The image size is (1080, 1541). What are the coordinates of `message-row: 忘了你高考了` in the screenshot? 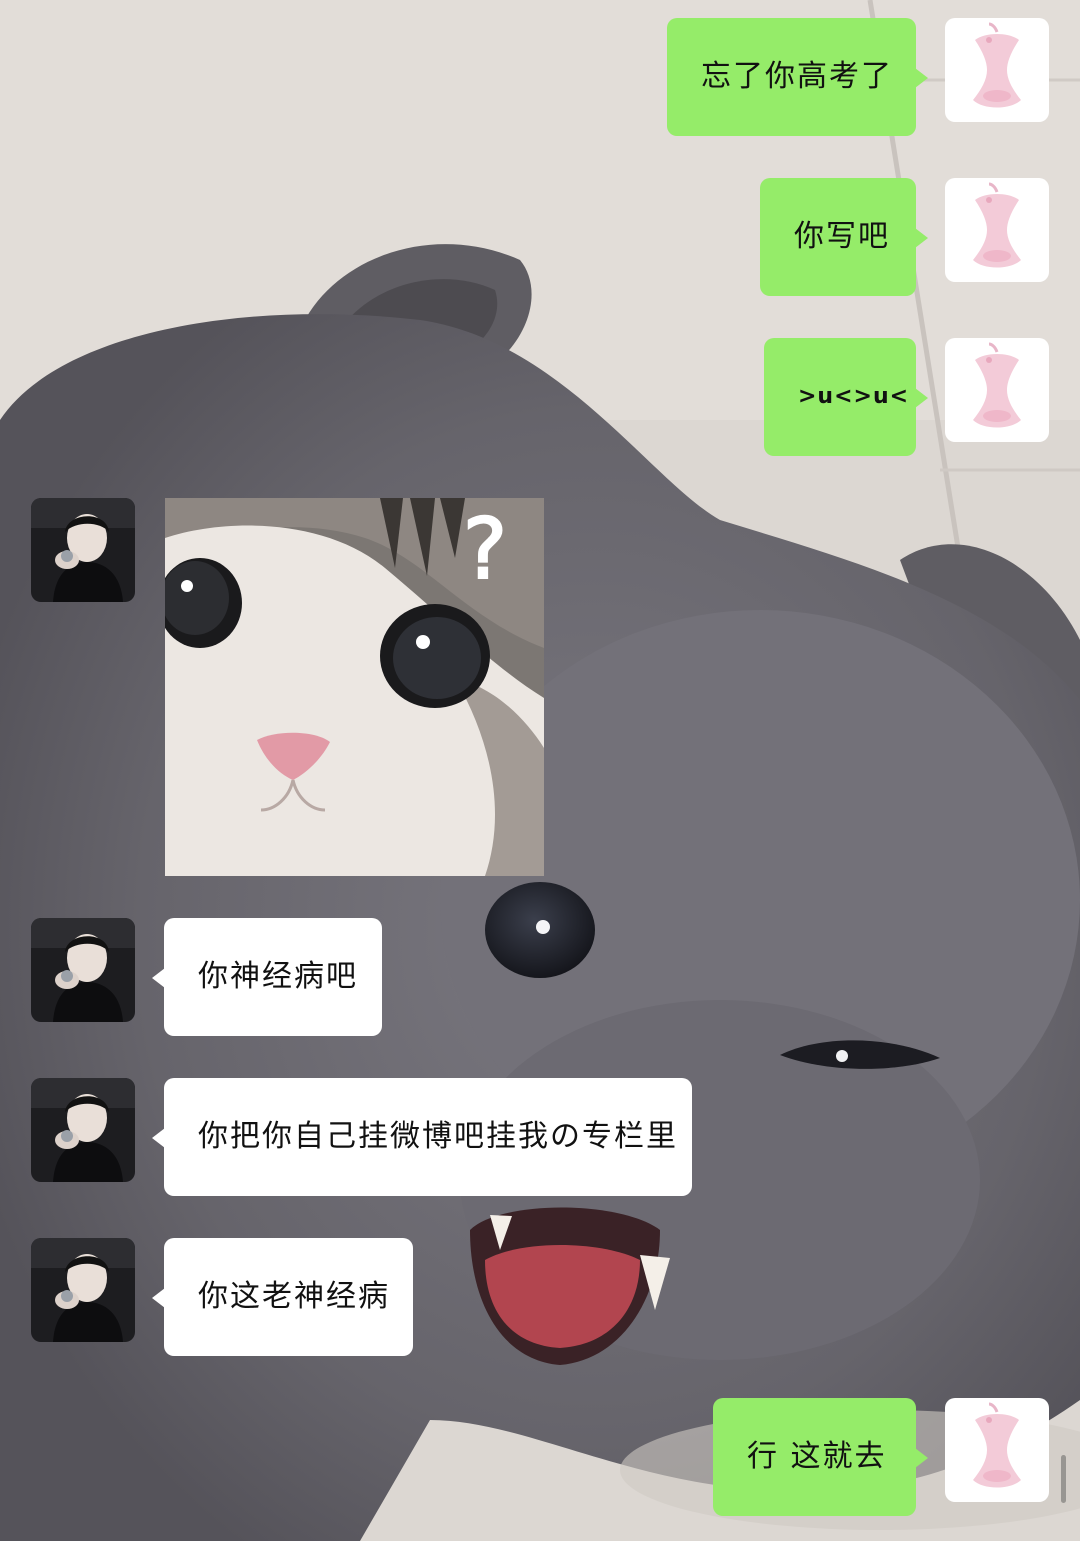 It's located at (540, 70).